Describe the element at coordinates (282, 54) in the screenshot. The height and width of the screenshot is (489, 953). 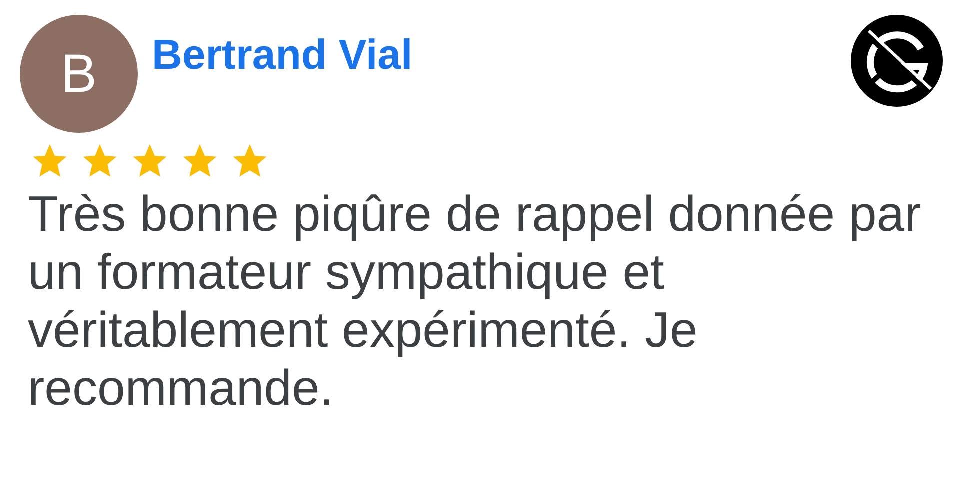
I see `author-name: Bertrand Vial` at that location.